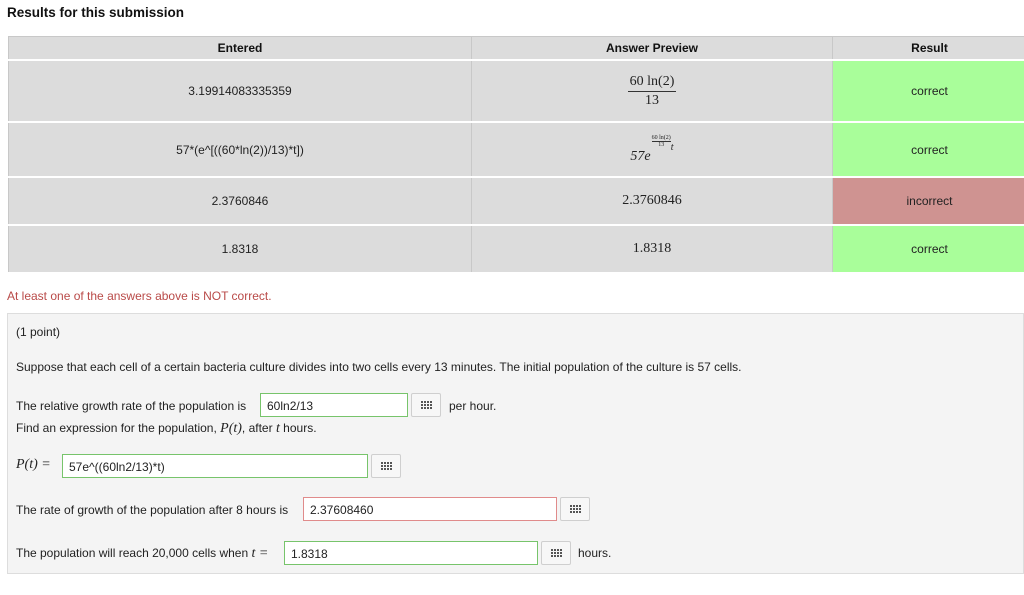 This screenshot has width=1024, height=595. I want to click on header-result: Result, so click(928, 48).